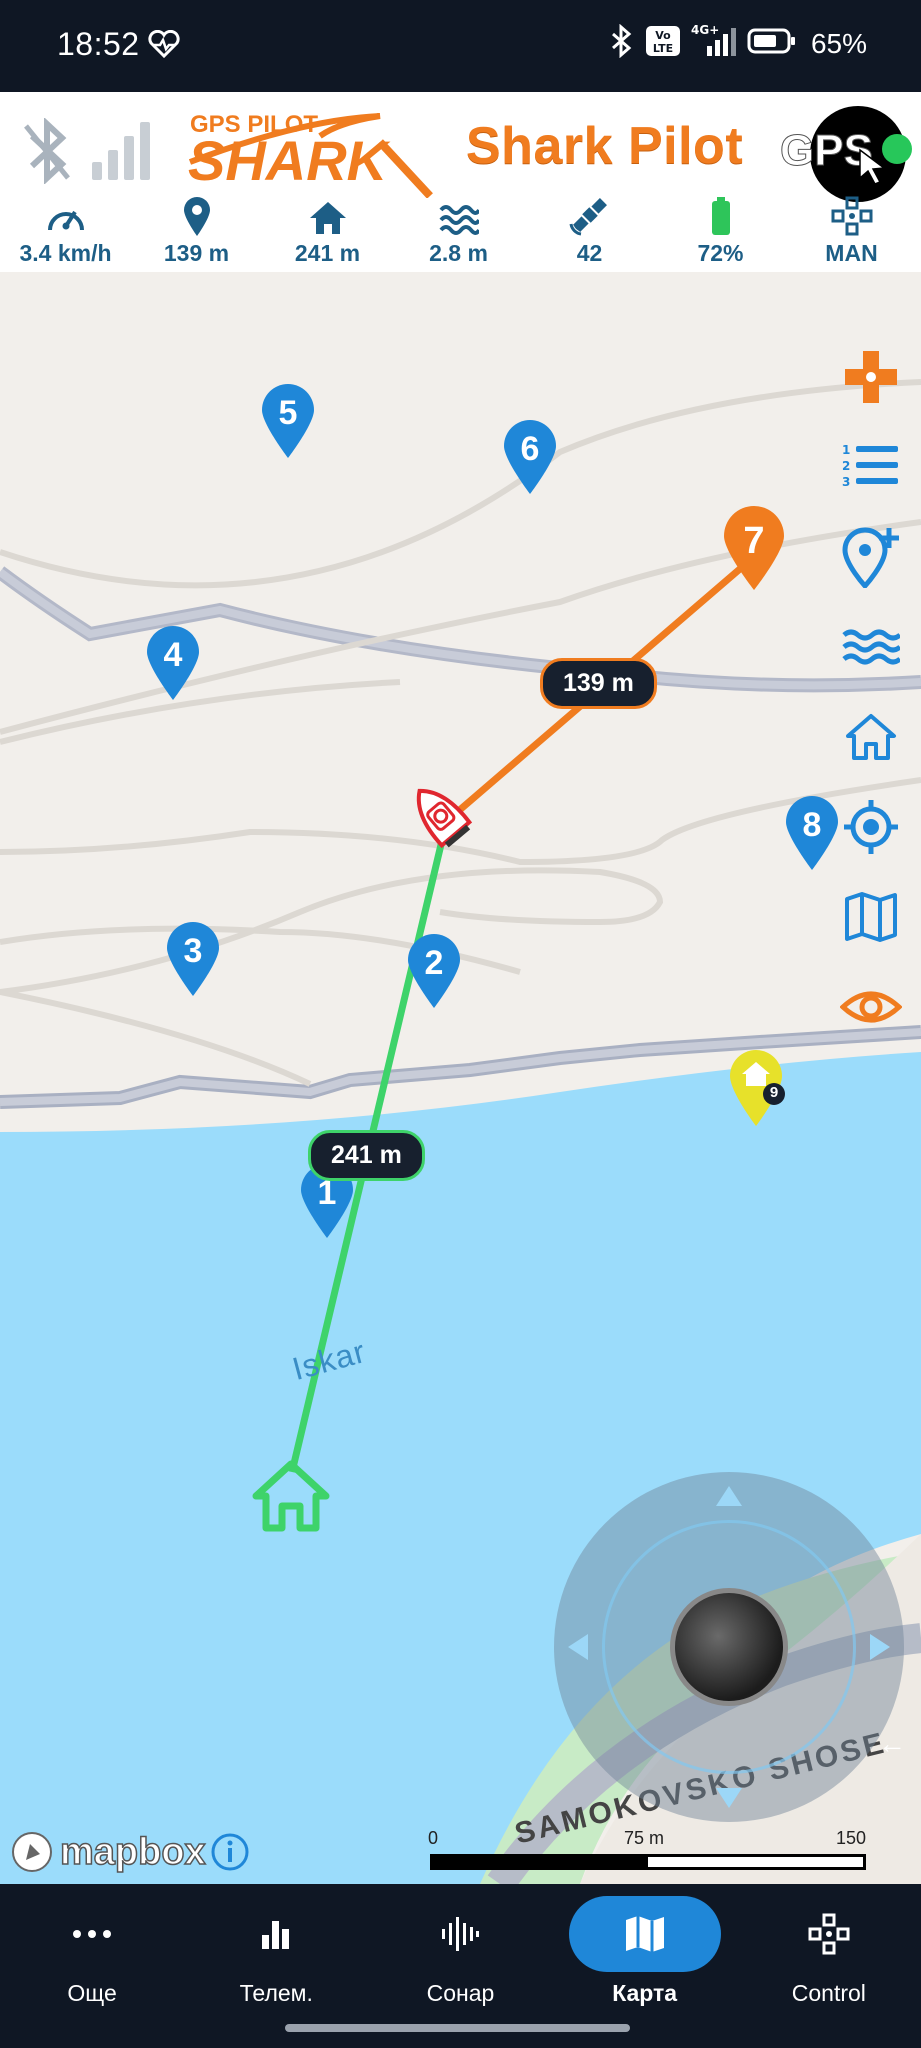 The height and width of the screenshot is (2048, 921). Describe the element at coordinates (598, 683) in the screenshot. I see `target-distance-label: 139 m` at that location.